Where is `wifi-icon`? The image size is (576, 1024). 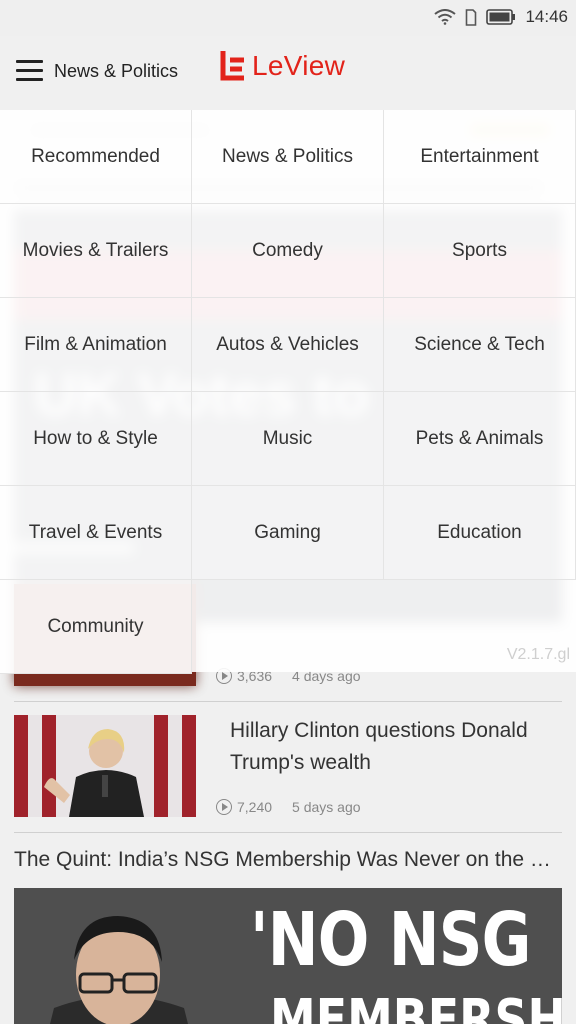 wifi-icon is located at coordinates (445, 17).